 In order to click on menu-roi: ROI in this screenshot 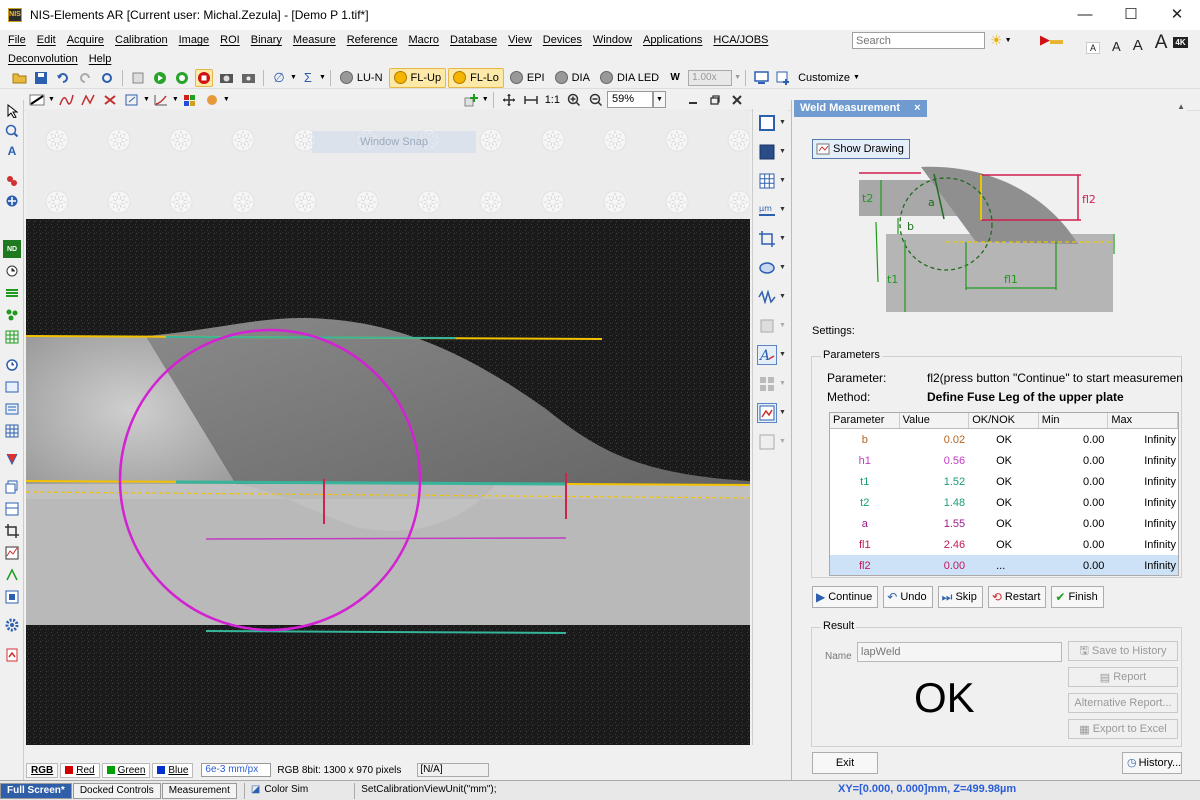, I will do `click(230, 40)`.